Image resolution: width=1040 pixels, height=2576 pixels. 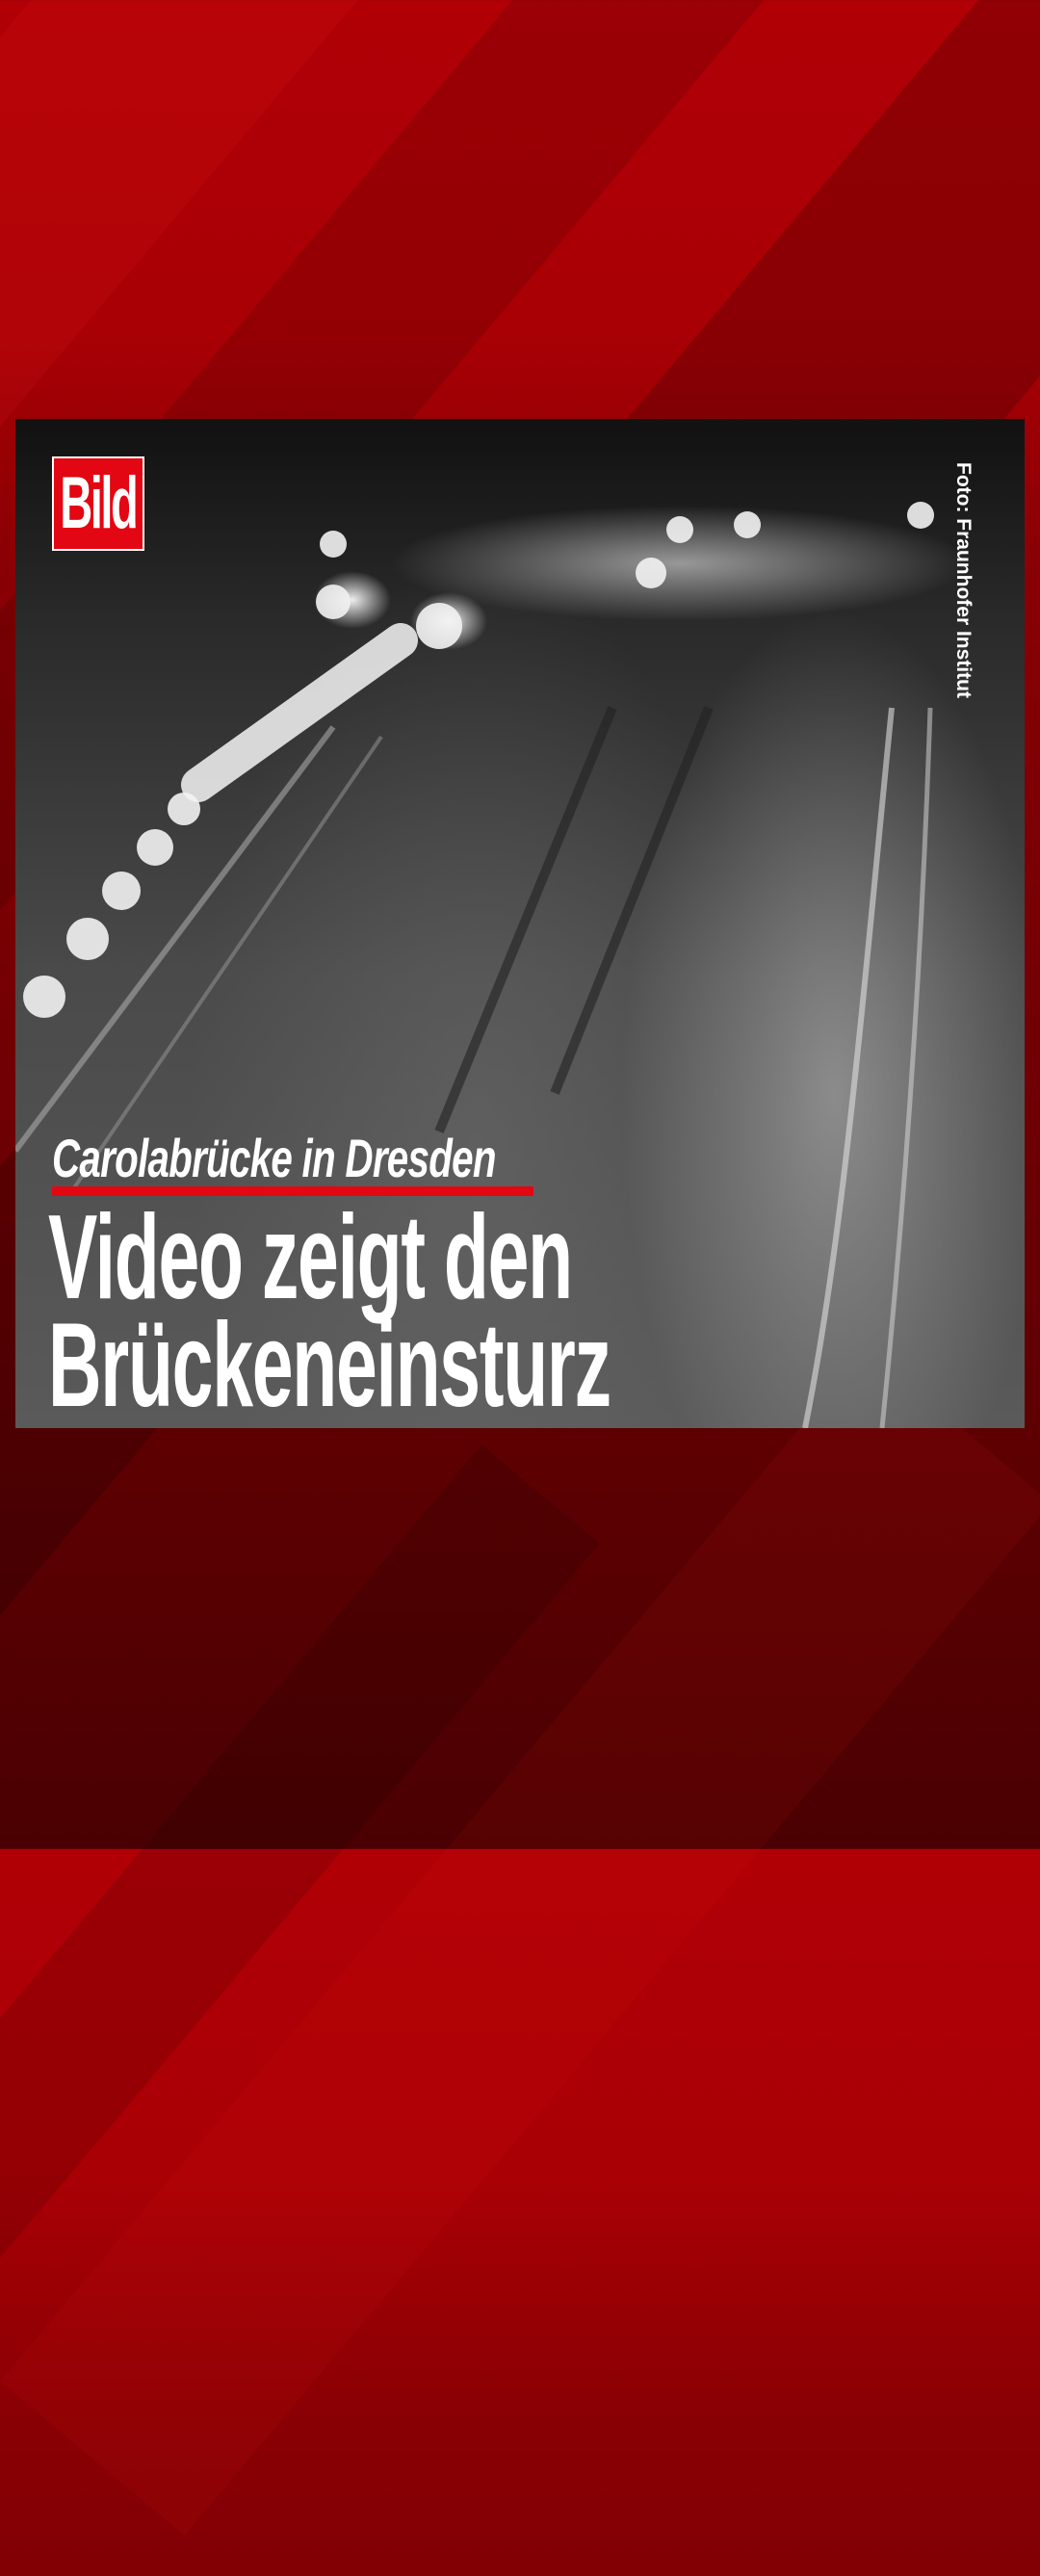 What do you see at coordinates (98, 503) in the screenshot?
I see `bild-logo: Bild` at bounding box center [98, 503].